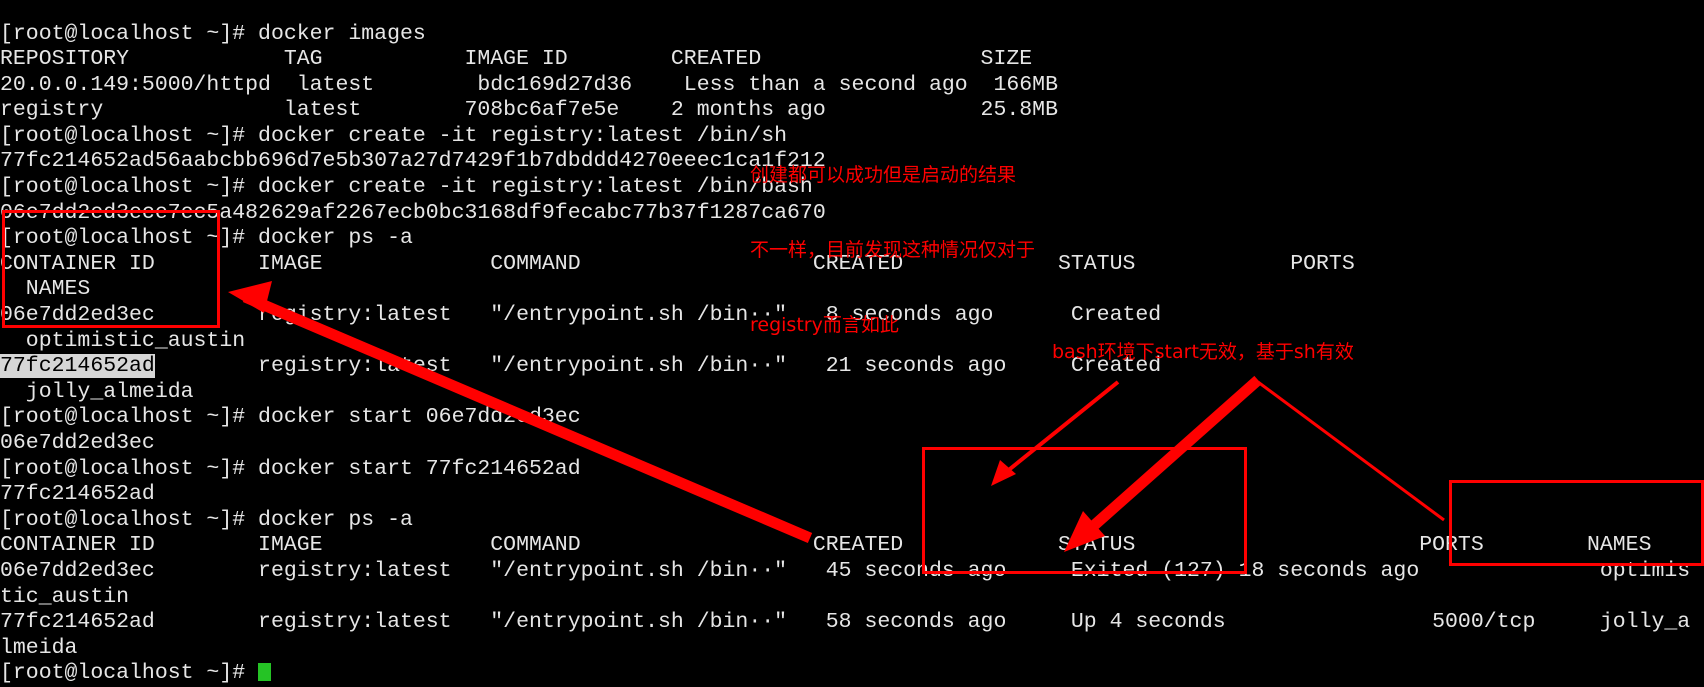  What do you see at coordinates (852, 674) in the screenshot?
I see `terminal-prompt-line: [root@localhost ~]#` at bounding box center [852, 674].